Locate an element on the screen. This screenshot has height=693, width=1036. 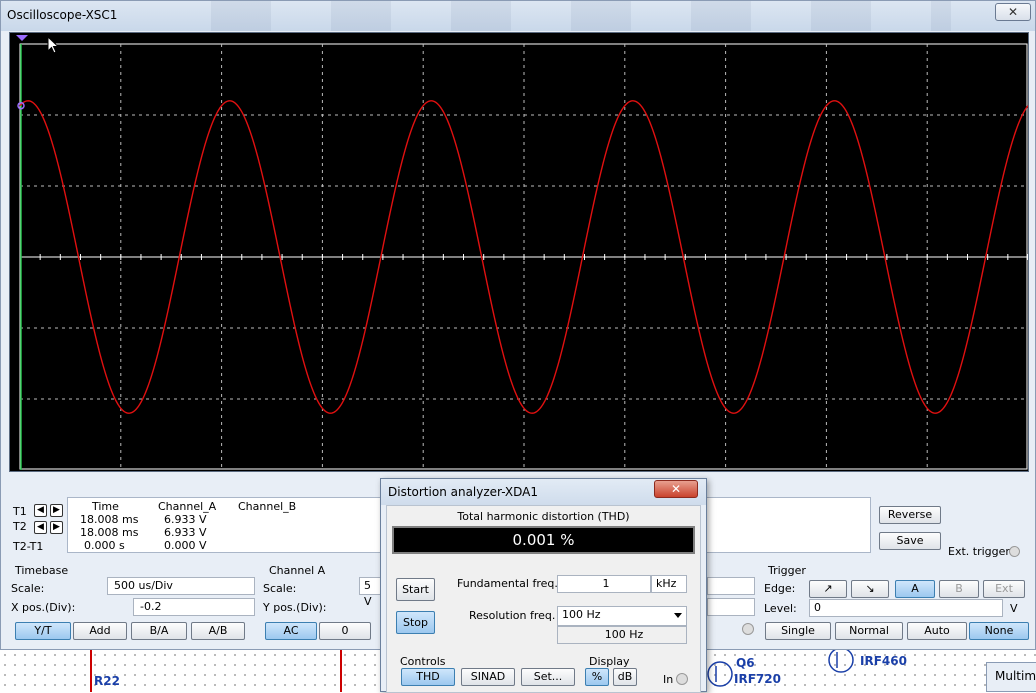
xpos-label: X pos.(Div): is located at coordinates (43, 607).